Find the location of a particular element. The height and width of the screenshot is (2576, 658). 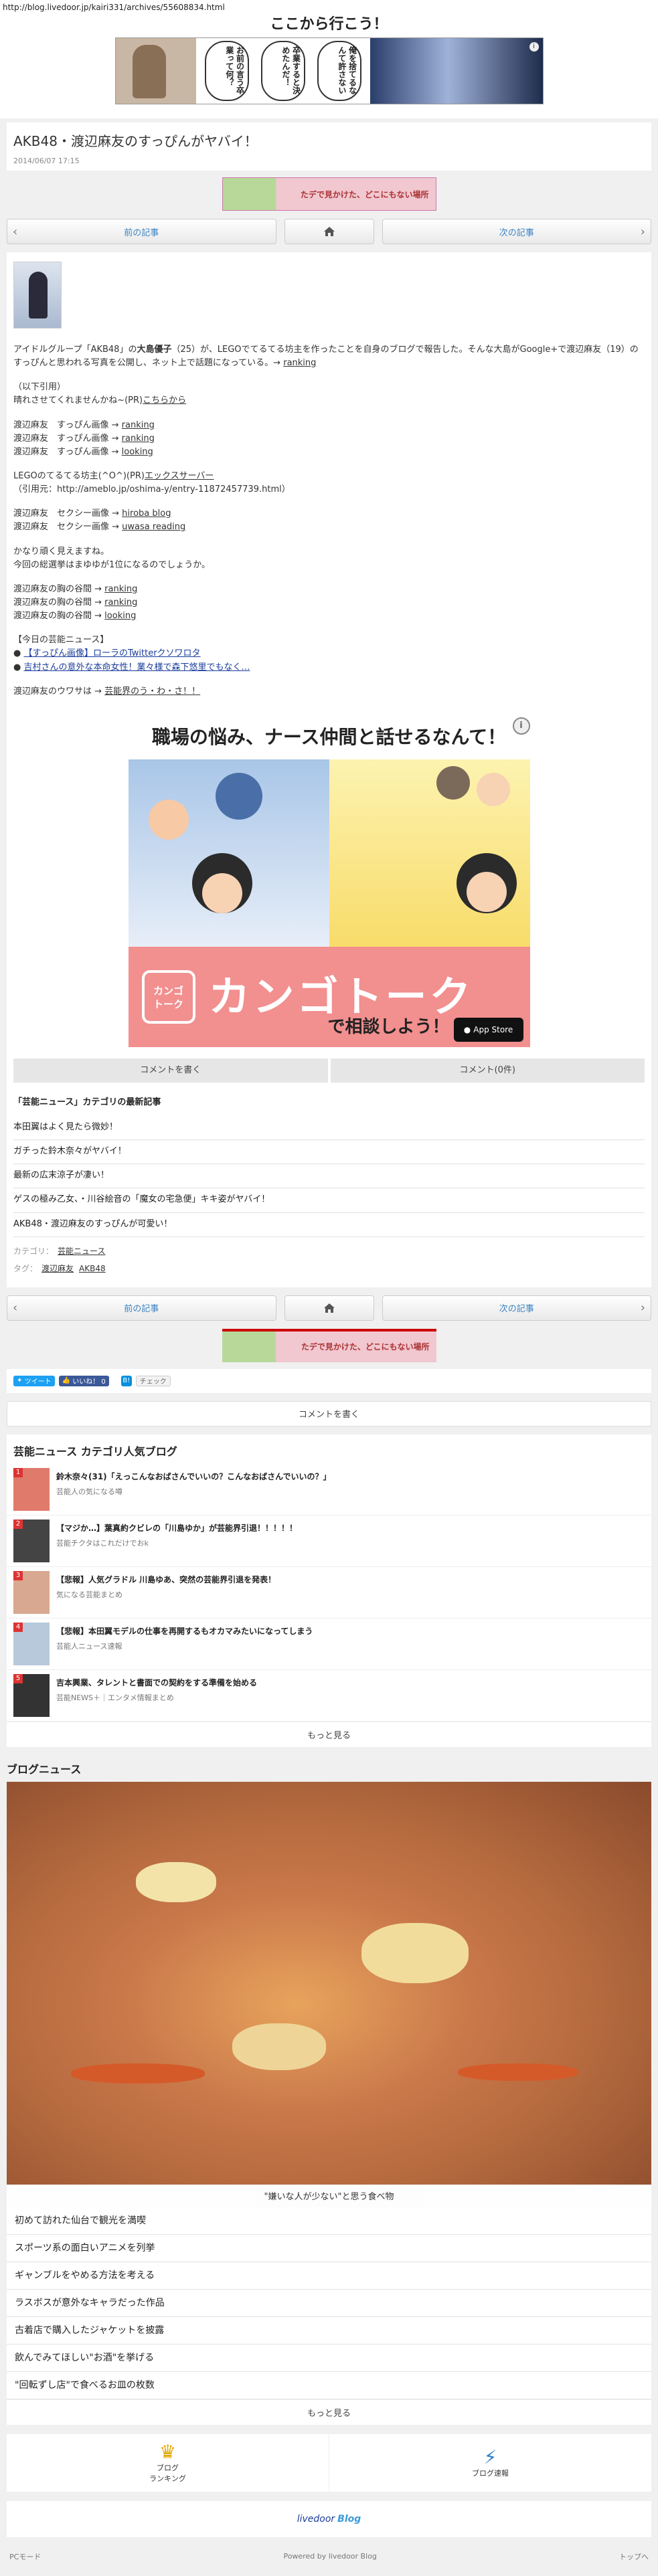

top-banner-ad: お前の言う卒業って何？ 卒業すると決めたんだ！ 俺を捨てるなんて許さない i is located at coordinates (329, 70).